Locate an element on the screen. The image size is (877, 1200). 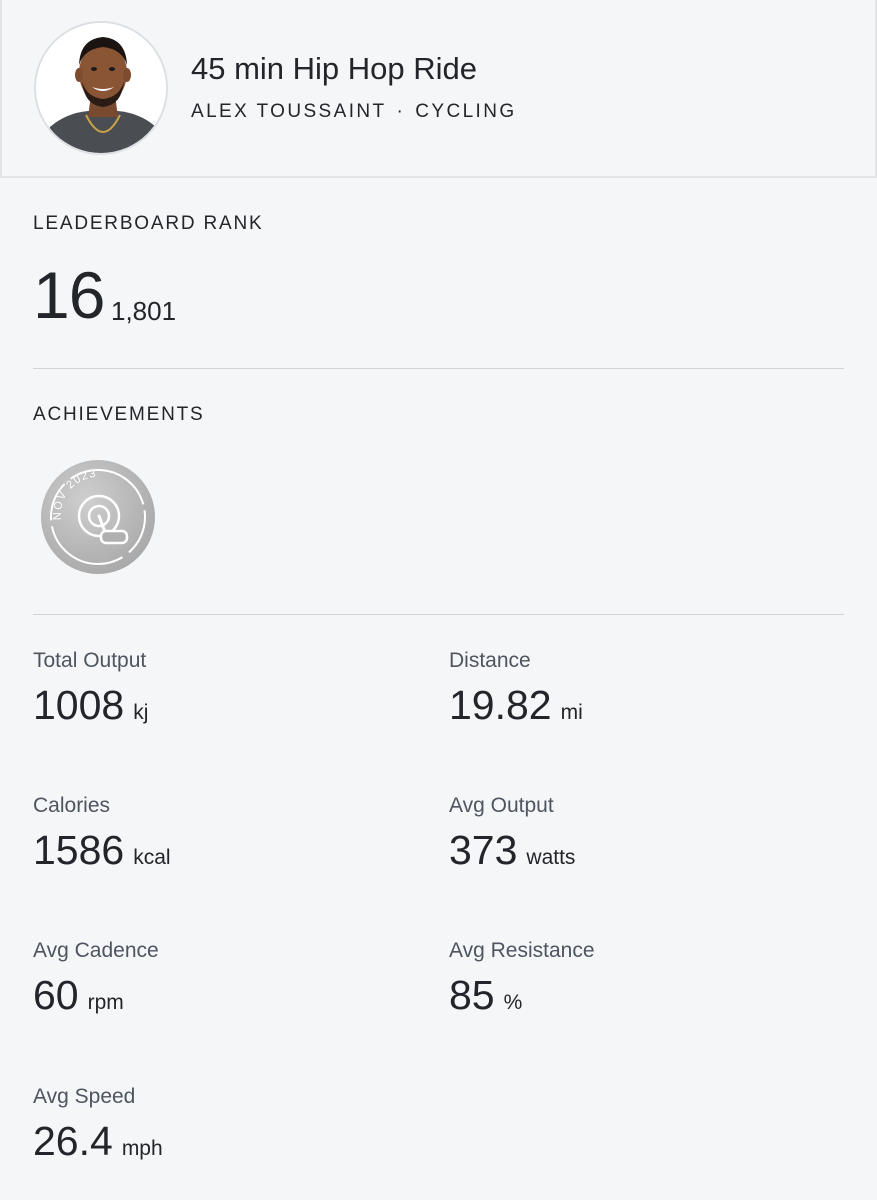
metric-avg-speed: 26.4 mph is located at coordinates (98, 1141).